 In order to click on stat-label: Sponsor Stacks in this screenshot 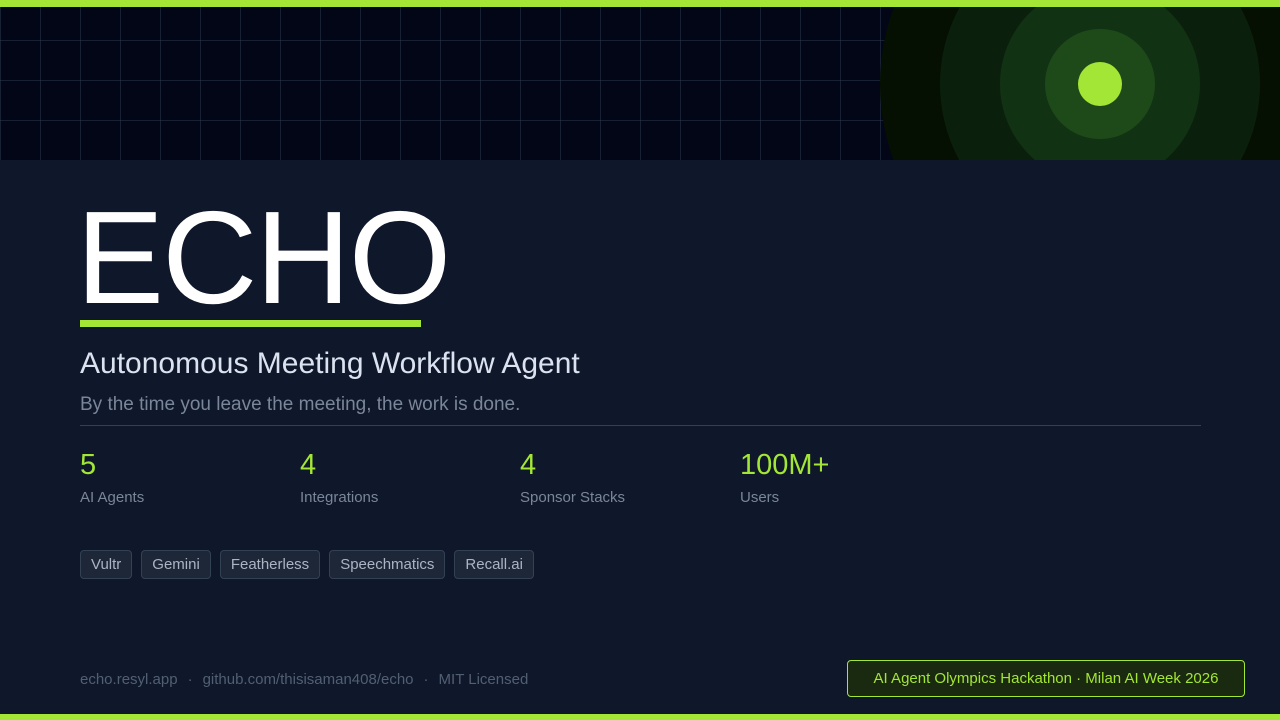, I will do `click(573, 497)`.